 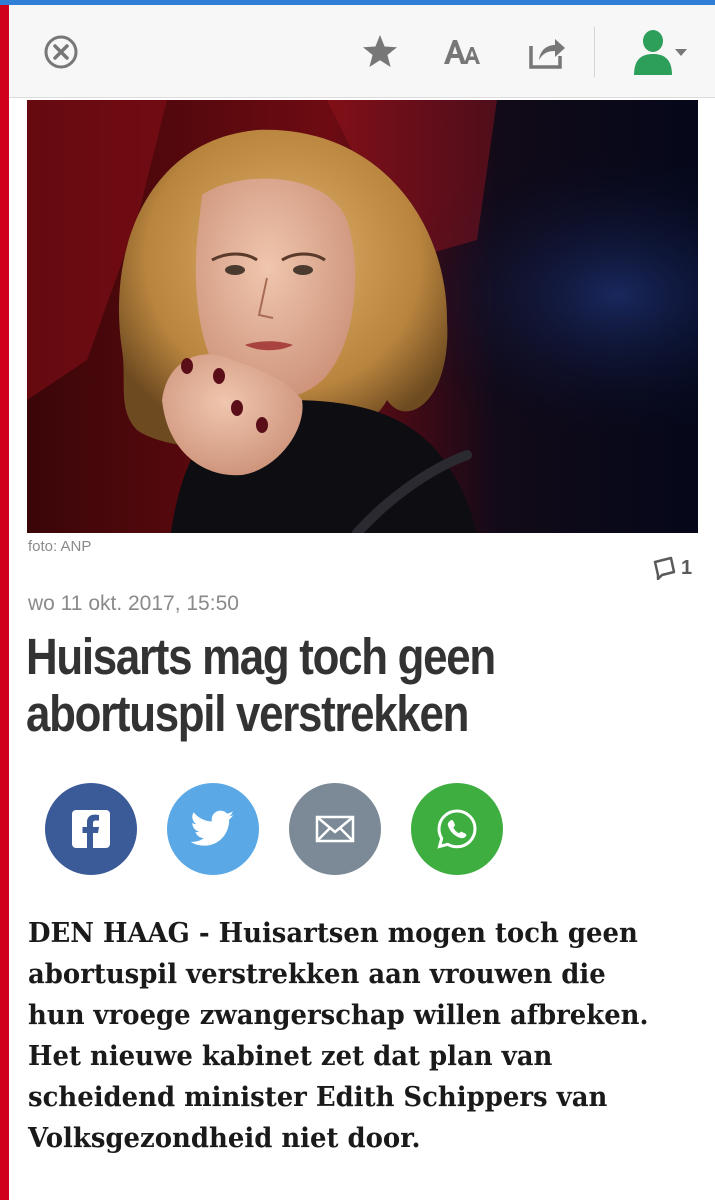 I want to click on whatsapp-icon, so click(x=457, y=829).